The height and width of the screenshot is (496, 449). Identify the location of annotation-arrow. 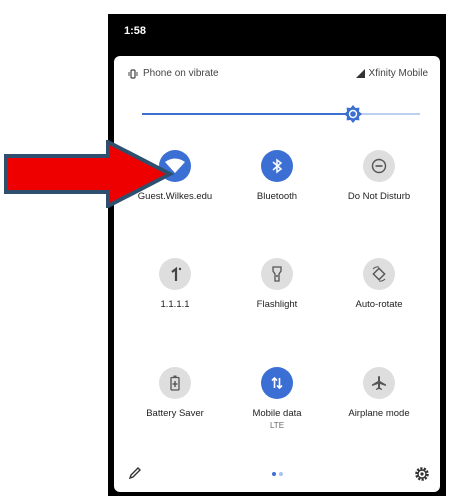
(89, 174).